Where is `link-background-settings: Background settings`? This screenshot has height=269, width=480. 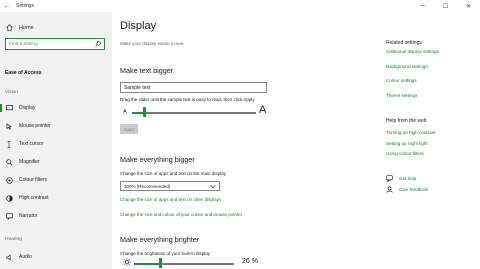
link-background-settings: Background settings is located at coordinates (407, 66).